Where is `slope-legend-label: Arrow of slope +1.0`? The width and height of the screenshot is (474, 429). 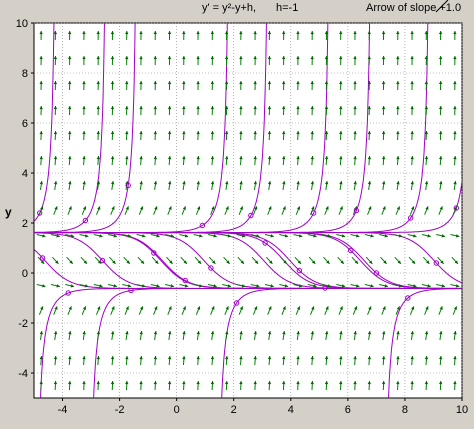 slope-legend-label: Arrow of slope +1.0 is located at coordinates (413, 8).